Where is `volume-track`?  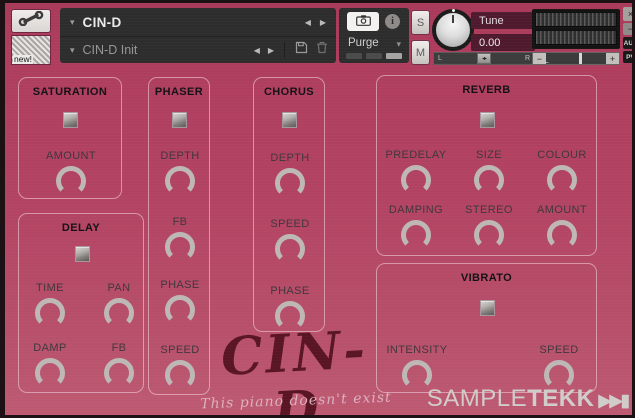
volume-track is located at coordinates (576, 58).